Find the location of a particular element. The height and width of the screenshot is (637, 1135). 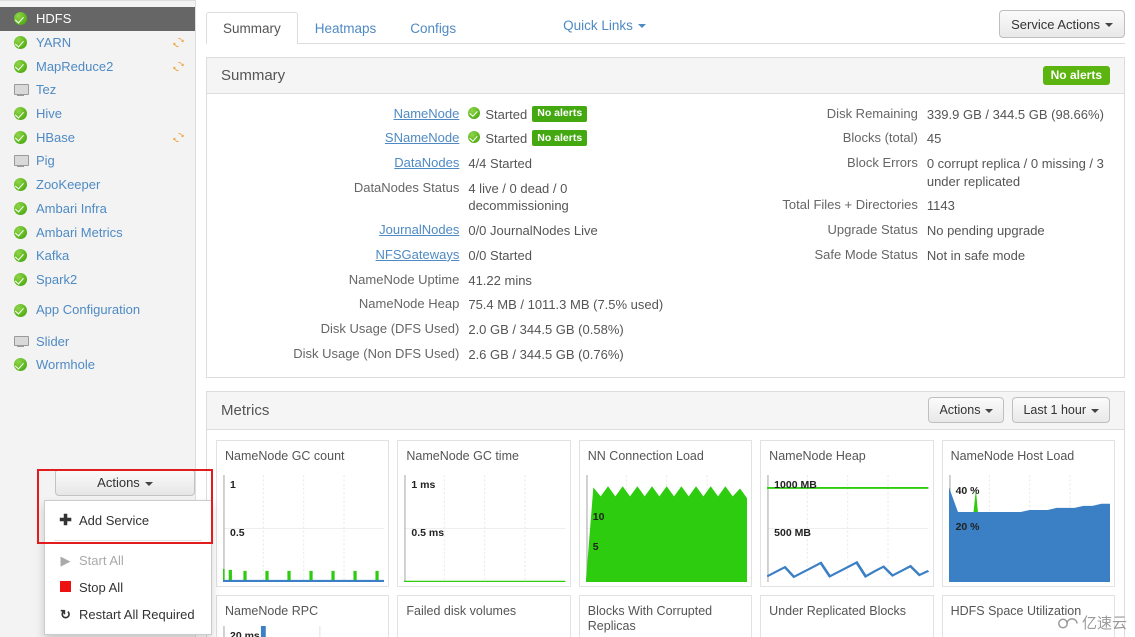

menu-item-start-all: ▶ Start All is located at coordinates (128, 560).